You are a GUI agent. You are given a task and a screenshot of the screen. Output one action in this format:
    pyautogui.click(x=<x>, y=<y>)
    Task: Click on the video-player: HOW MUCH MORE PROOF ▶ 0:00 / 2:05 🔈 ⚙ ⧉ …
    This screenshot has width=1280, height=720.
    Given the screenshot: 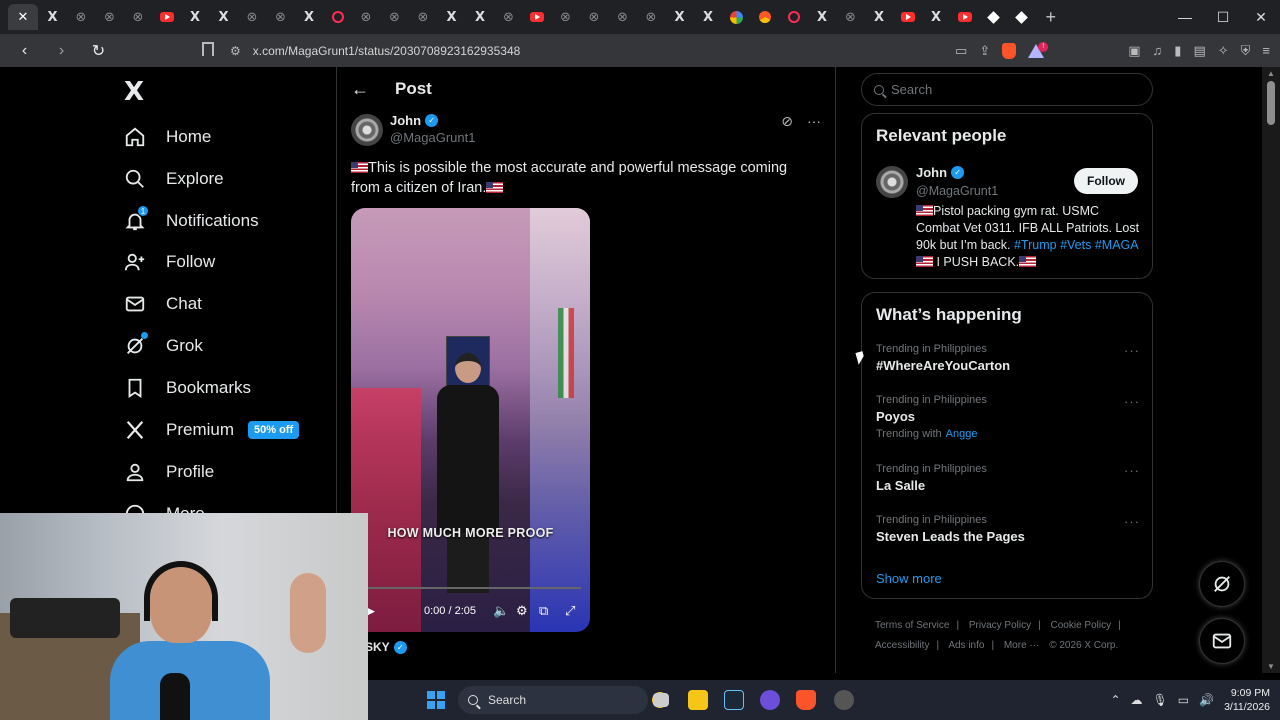 What is the action you would take?
    pyautogui.click(x=470, y=420)
    